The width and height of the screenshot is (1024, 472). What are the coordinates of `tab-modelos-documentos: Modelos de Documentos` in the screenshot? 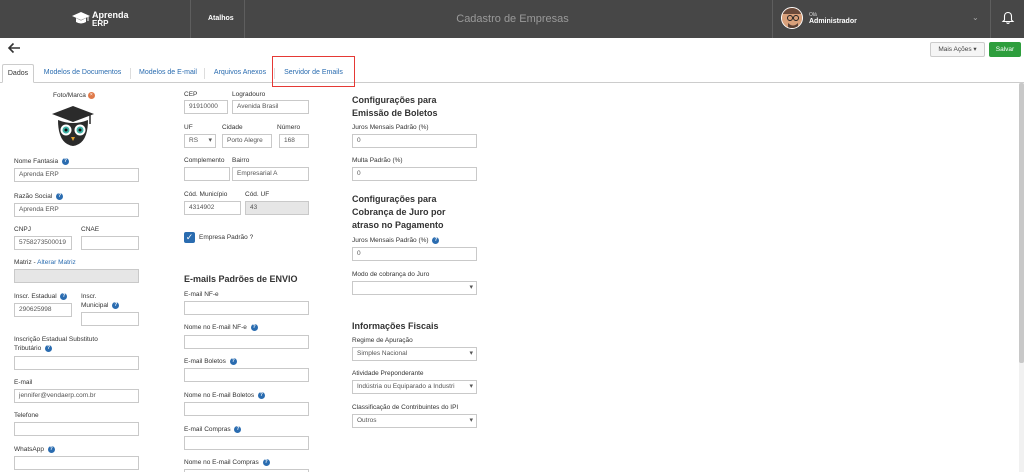 It's located at (82, 73).